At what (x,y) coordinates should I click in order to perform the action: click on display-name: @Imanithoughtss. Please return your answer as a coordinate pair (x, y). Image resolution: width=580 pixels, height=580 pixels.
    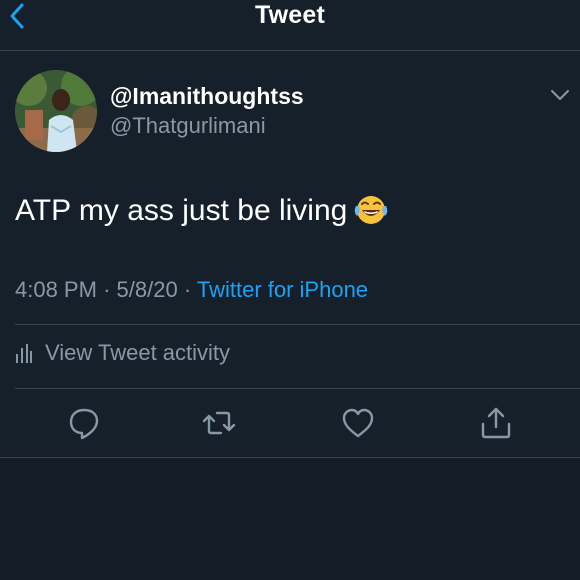
    Looking at the image, I should click on (207, 96).